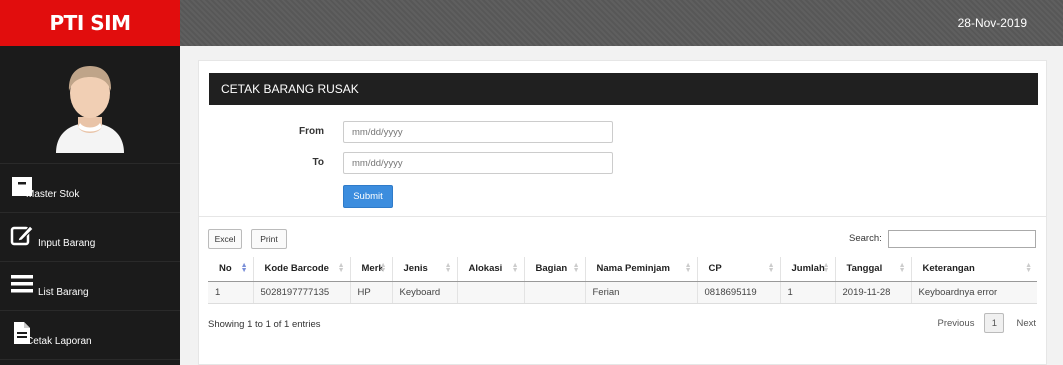 This screenshot has width=1063, height=365. I want to click on sidebar-item-input-barang: Input Barang, so click(90, 237).